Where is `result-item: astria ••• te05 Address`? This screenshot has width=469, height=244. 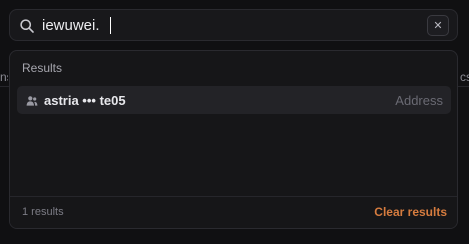
result-item: astria ••• te05 Address is located at coordinates (234, 100).